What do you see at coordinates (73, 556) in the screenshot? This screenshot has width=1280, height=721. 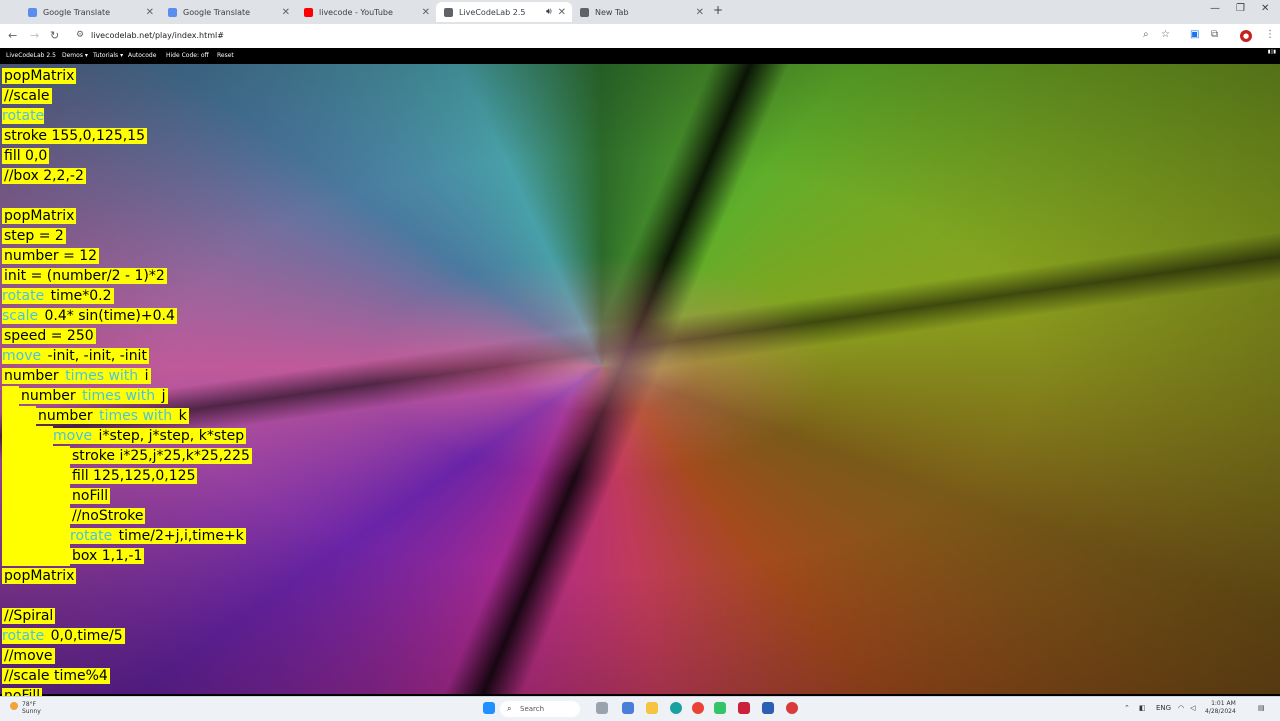 I see `code-line: box 1,1,-1` at bounding box center [73, 556].